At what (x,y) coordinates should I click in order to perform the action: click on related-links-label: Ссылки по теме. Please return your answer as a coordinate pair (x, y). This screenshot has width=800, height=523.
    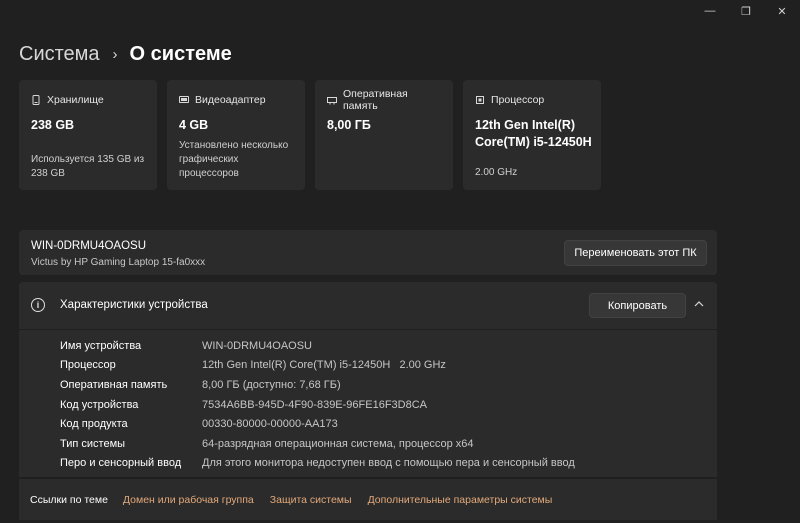
    Looking at the image, I should click on (69, 499).